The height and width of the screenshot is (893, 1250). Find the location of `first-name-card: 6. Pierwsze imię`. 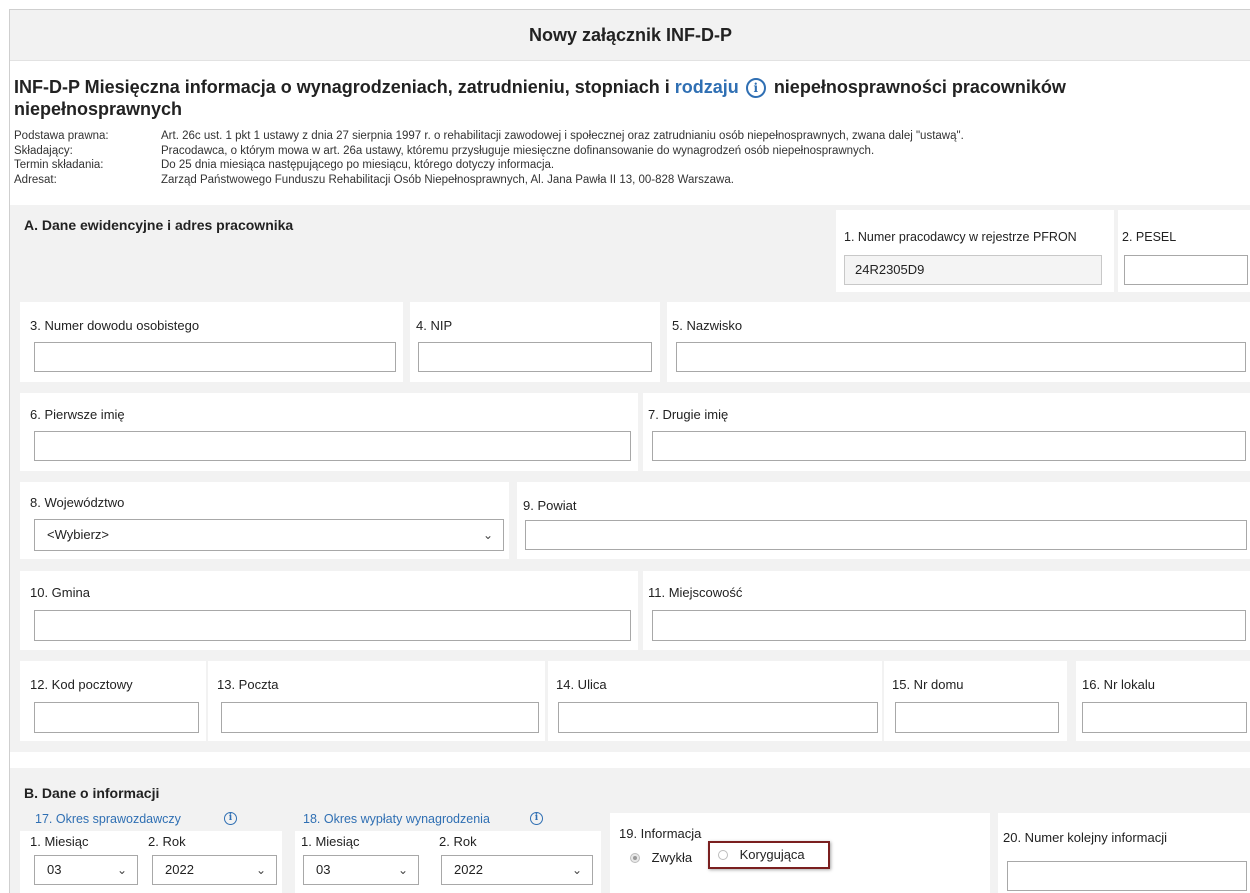

first-name-card: 6. Pierwsze imię is located at coordinates (329, 432).